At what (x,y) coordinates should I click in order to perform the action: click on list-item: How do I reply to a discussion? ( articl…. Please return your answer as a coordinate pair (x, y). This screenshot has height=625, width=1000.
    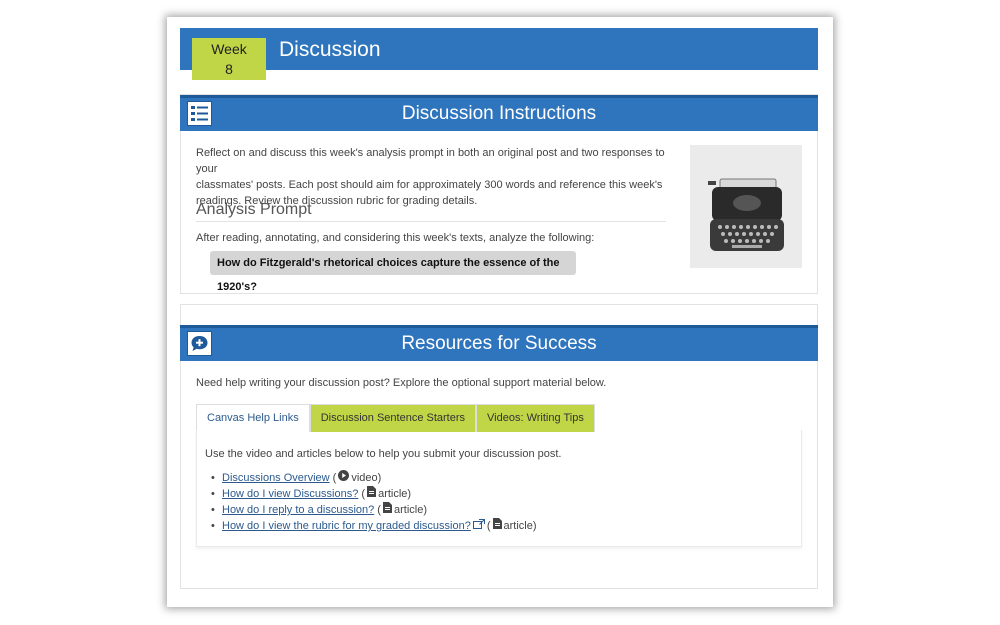
    Looking at the image, I should click on (374, 510).